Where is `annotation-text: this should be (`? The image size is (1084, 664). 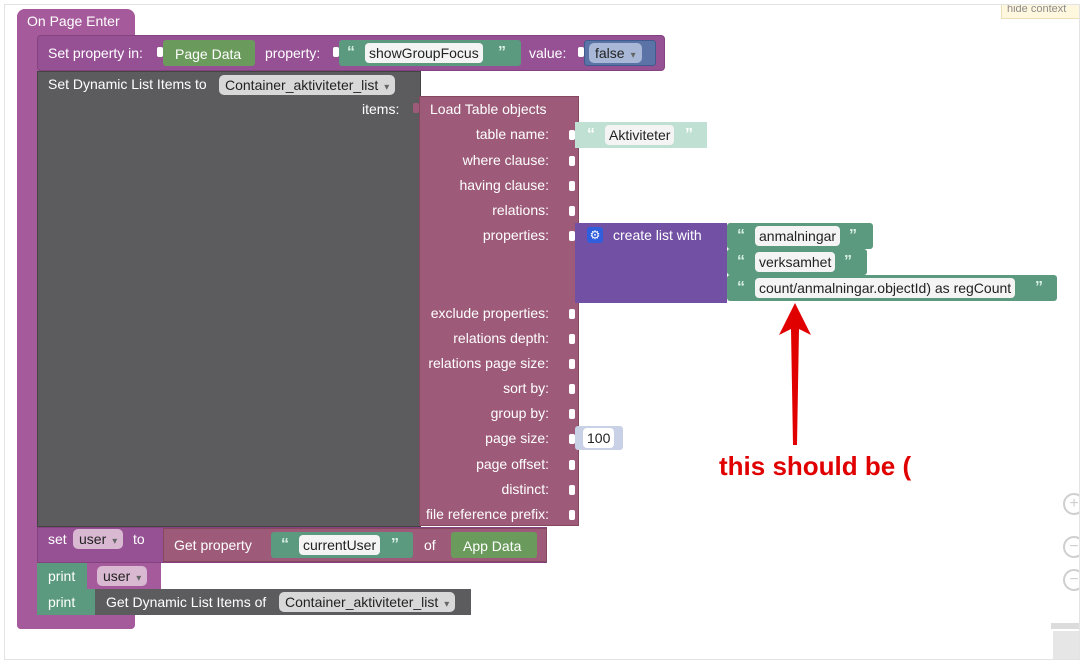 annotation-text: this should be ( is located at coordinates (815, 466).